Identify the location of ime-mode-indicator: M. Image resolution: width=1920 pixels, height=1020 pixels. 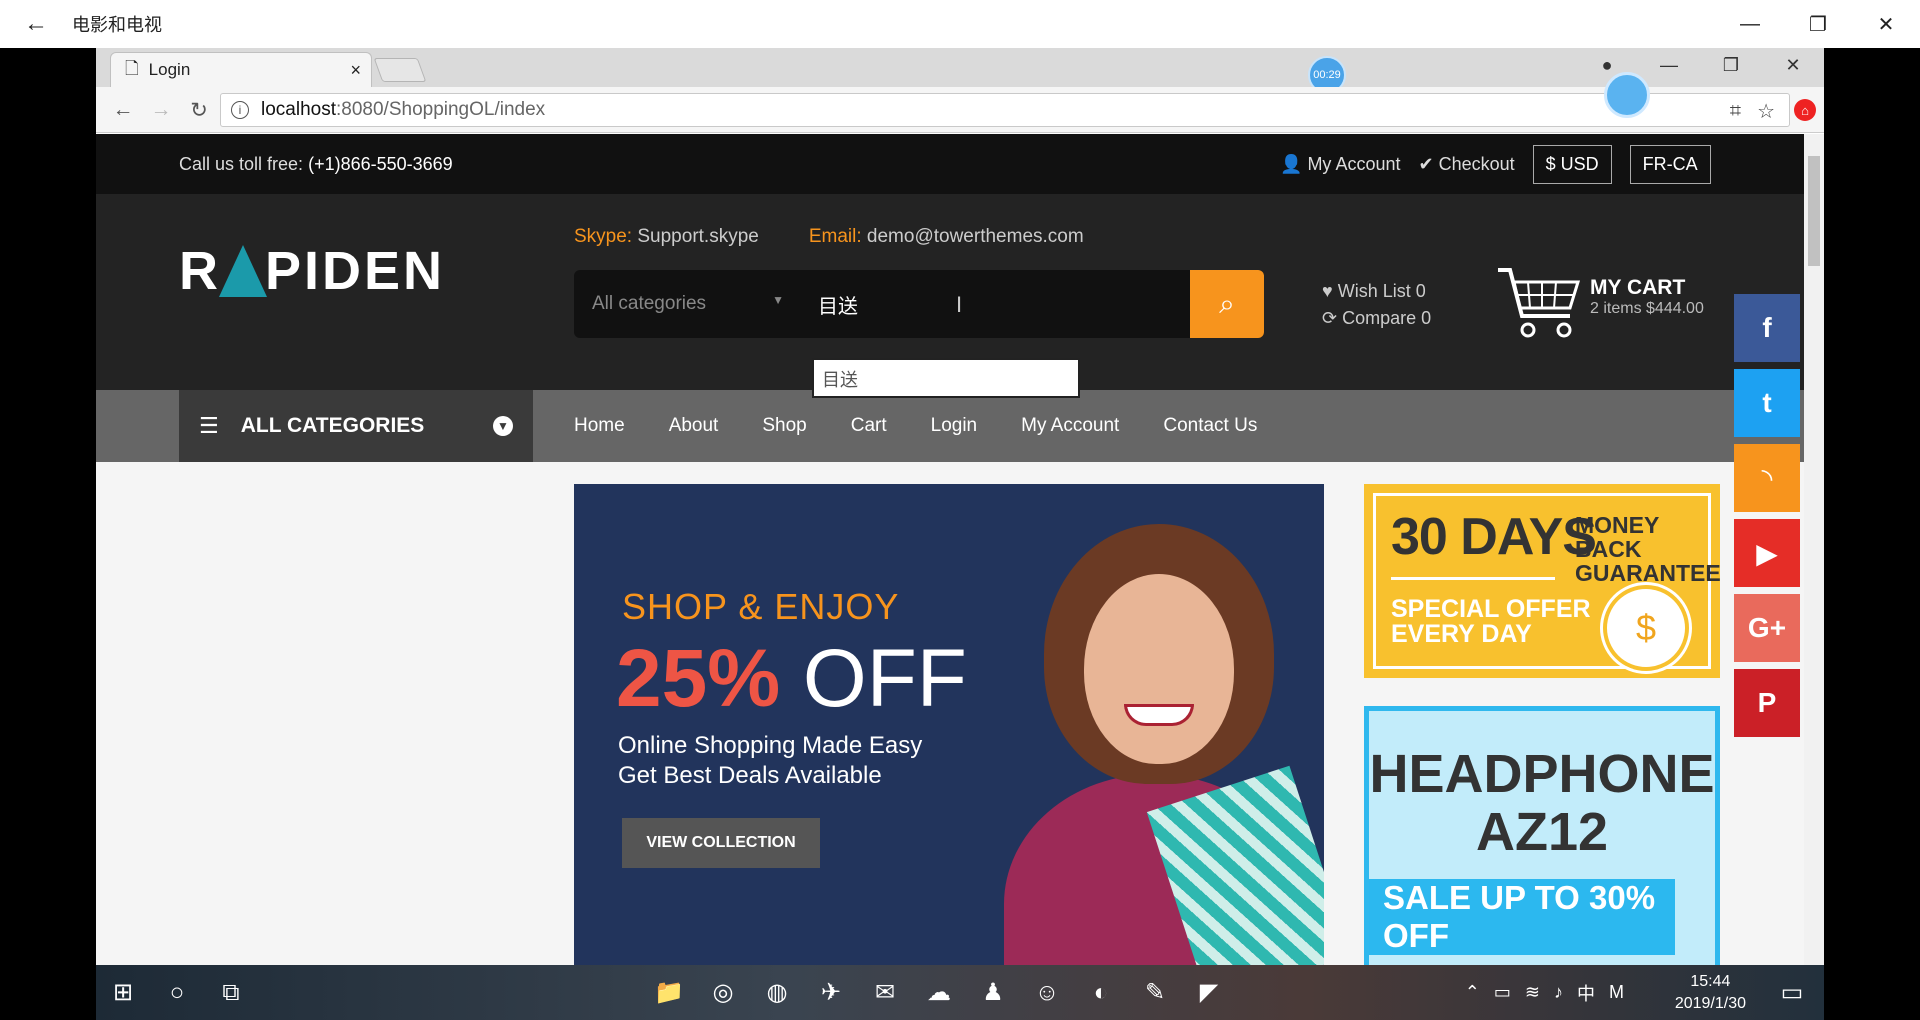
(1616, 992).